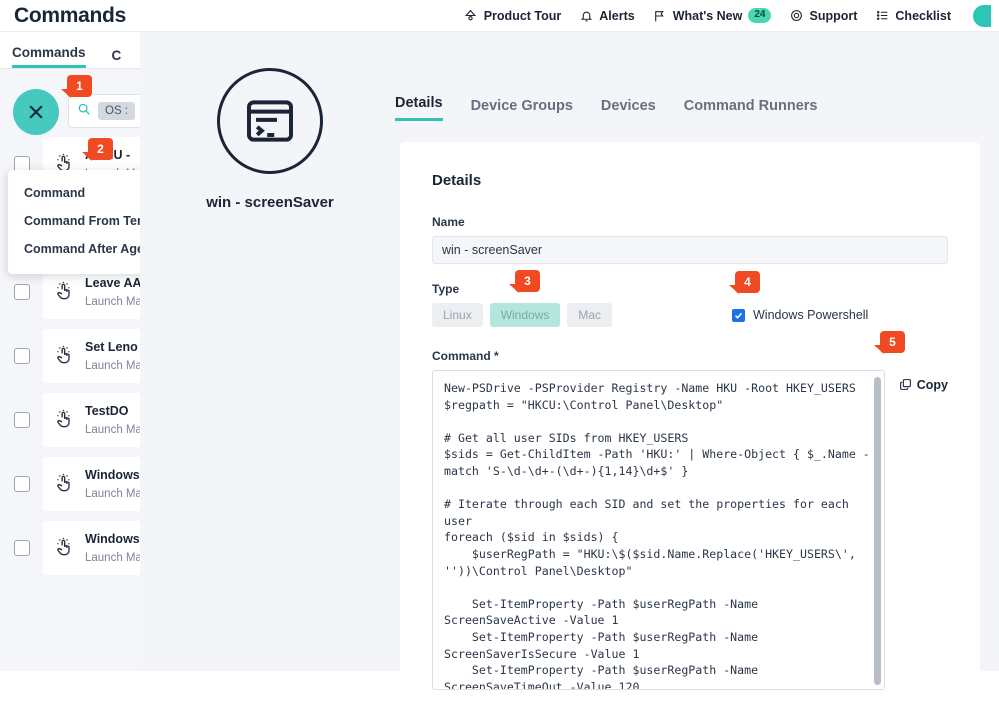 Image resolution: width=999 pixels, height=703 pixels. I want to click on nav-checklist: Checklist, so click(913, 16).